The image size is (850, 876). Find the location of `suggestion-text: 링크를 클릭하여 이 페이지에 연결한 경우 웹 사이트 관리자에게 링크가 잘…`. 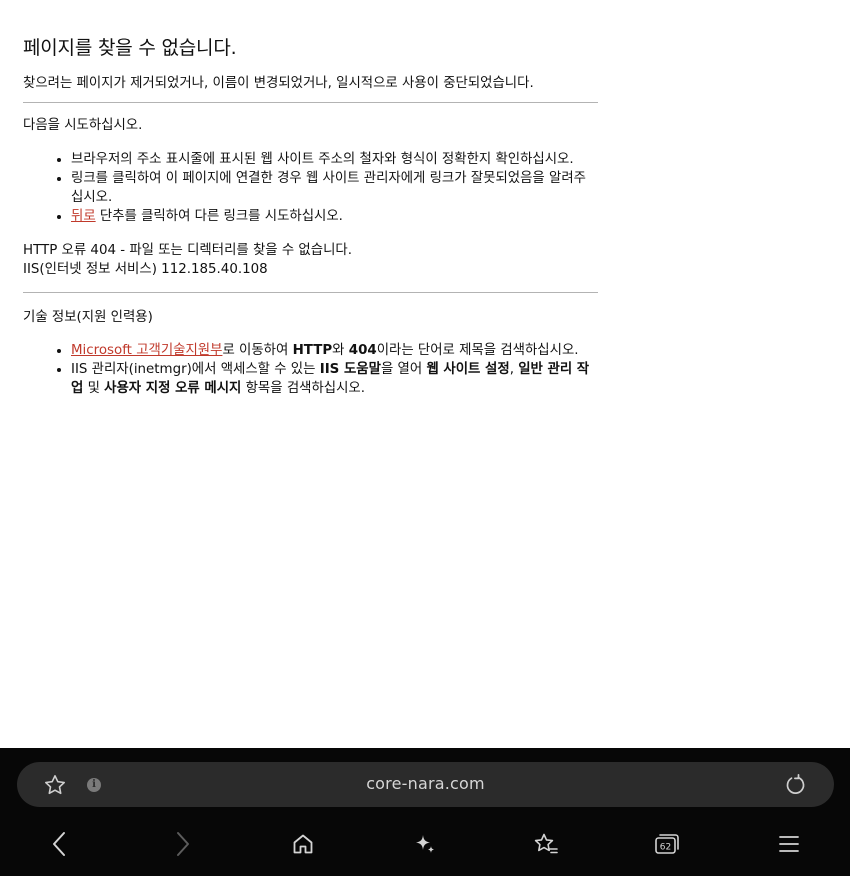

suggestion-text: 링크를 클릭하여 이 페이지에 연결한 경우 웹 사이트 관리자에게 링크가 잘… is located at coordinates (328, 188).